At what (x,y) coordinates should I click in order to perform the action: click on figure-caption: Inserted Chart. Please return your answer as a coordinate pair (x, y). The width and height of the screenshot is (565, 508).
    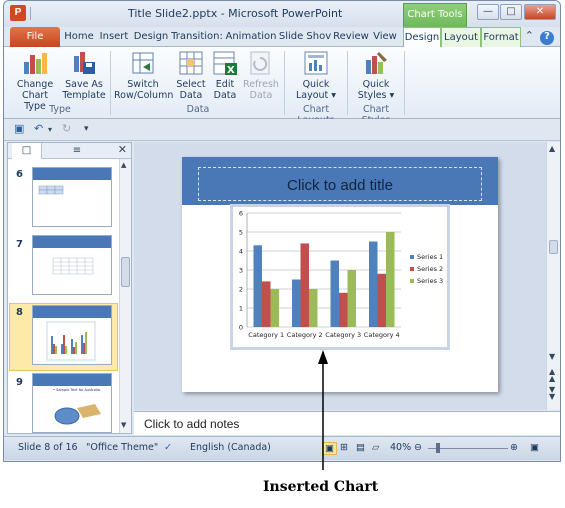
    Looking at the image, I should click on (321, 487).